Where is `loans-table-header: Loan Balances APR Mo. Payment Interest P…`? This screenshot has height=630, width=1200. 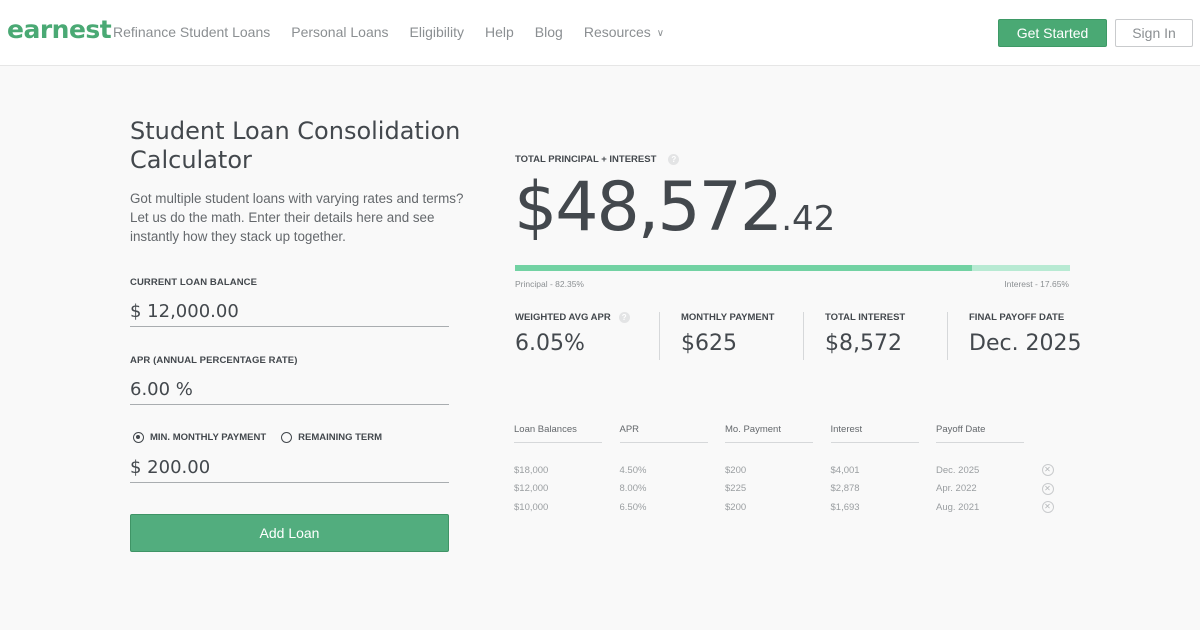 loans-table-header: Loan Balances APR Mo. Payment Interest P… is located at coordinates (784, 433).